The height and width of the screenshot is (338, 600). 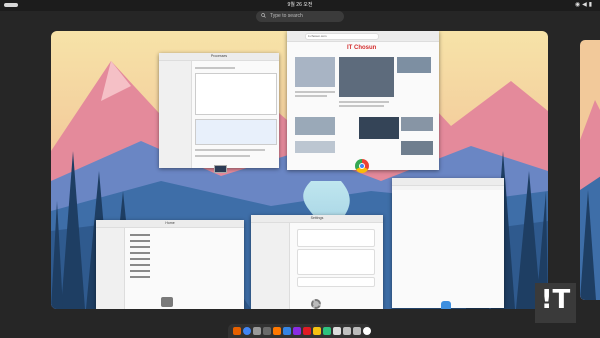 I want to click on settings-window: Settings, so click(x=317, y=262).